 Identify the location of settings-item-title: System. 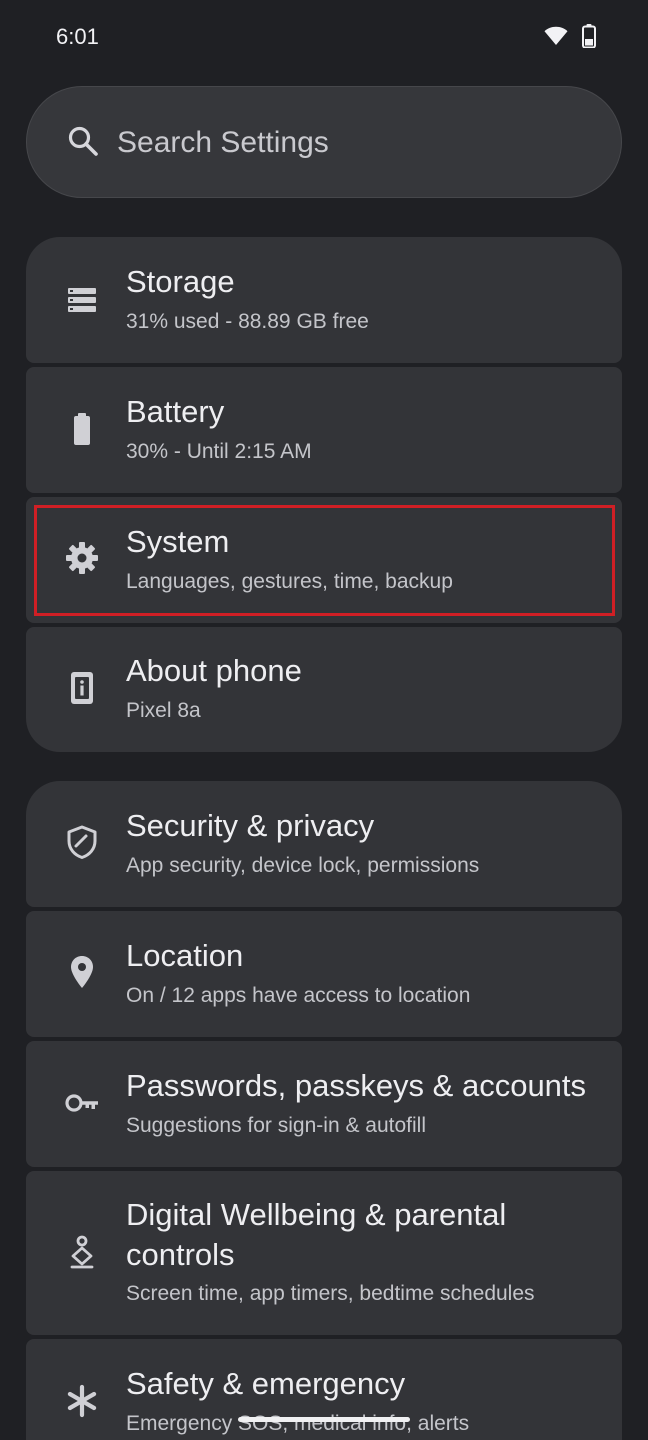
(178, 541).